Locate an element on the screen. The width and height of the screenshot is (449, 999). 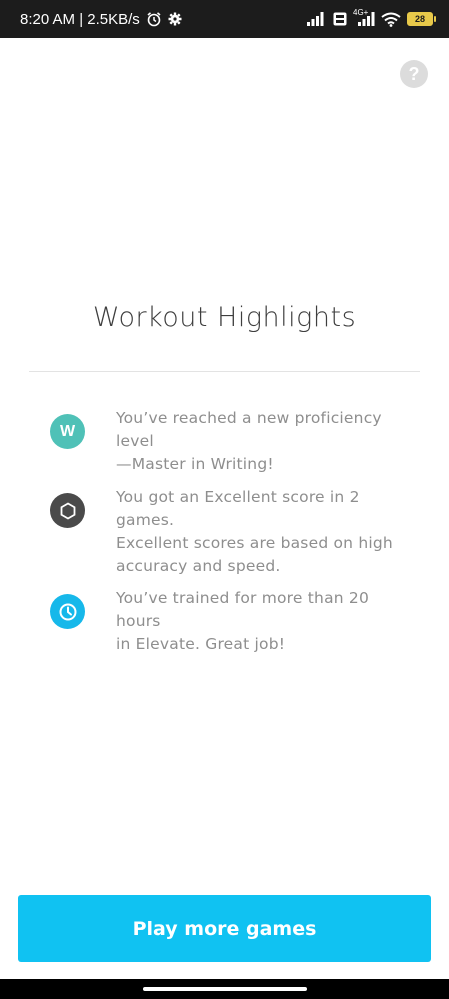
writing-badge-letter: W is located at coordinates (67, 431).